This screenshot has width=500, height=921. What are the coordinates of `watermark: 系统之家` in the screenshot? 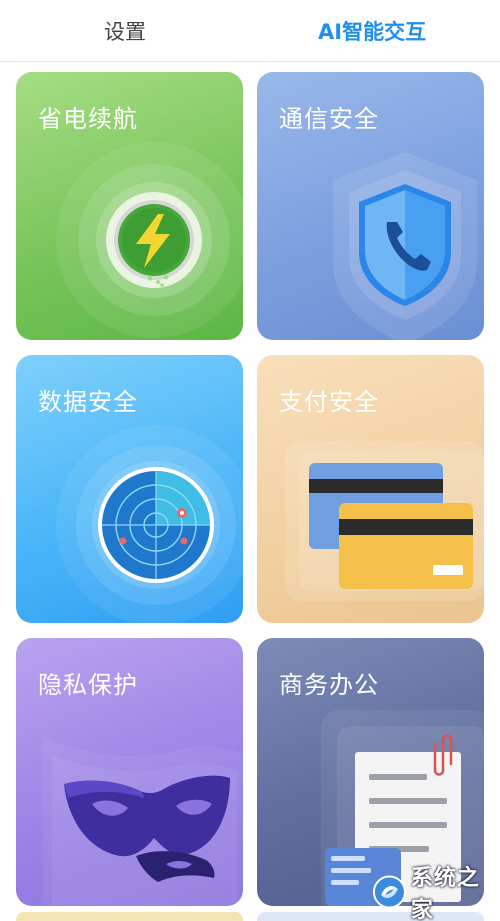 It's located at (436, 893).